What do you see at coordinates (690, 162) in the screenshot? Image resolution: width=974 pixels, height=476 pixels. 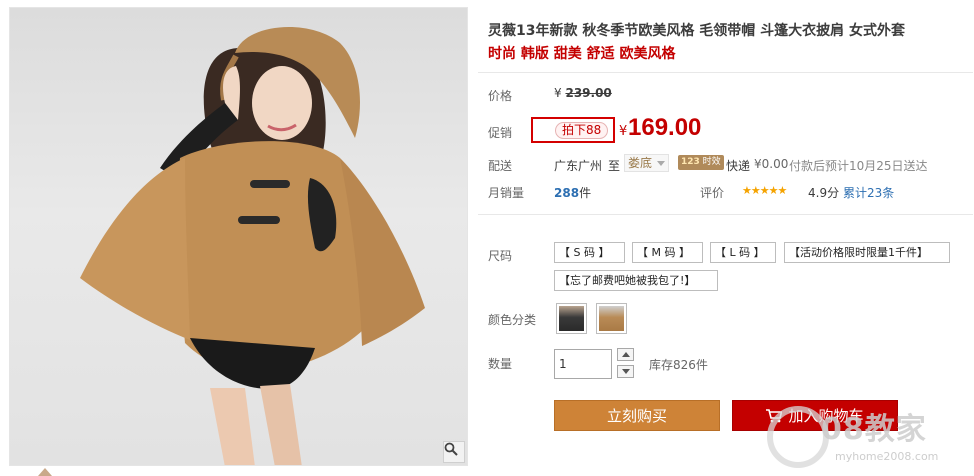 I see `badge-number: 123` at bounding box center [690, 162].